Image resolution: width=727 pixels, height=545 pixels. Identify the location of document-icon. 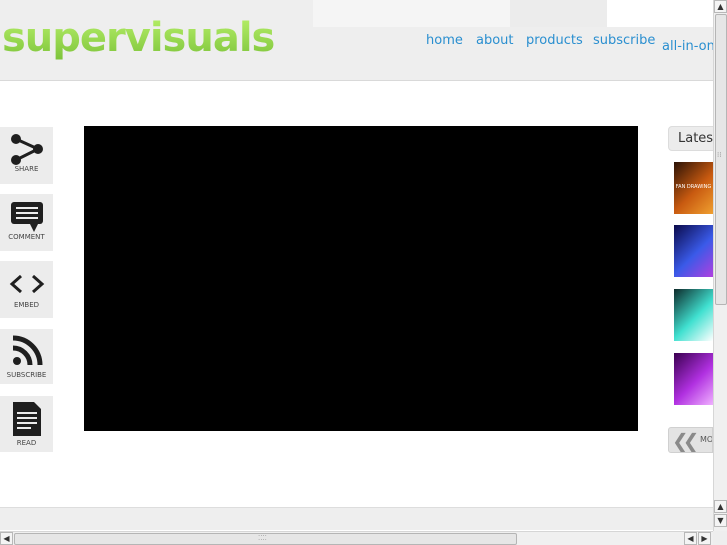
(26, 419).